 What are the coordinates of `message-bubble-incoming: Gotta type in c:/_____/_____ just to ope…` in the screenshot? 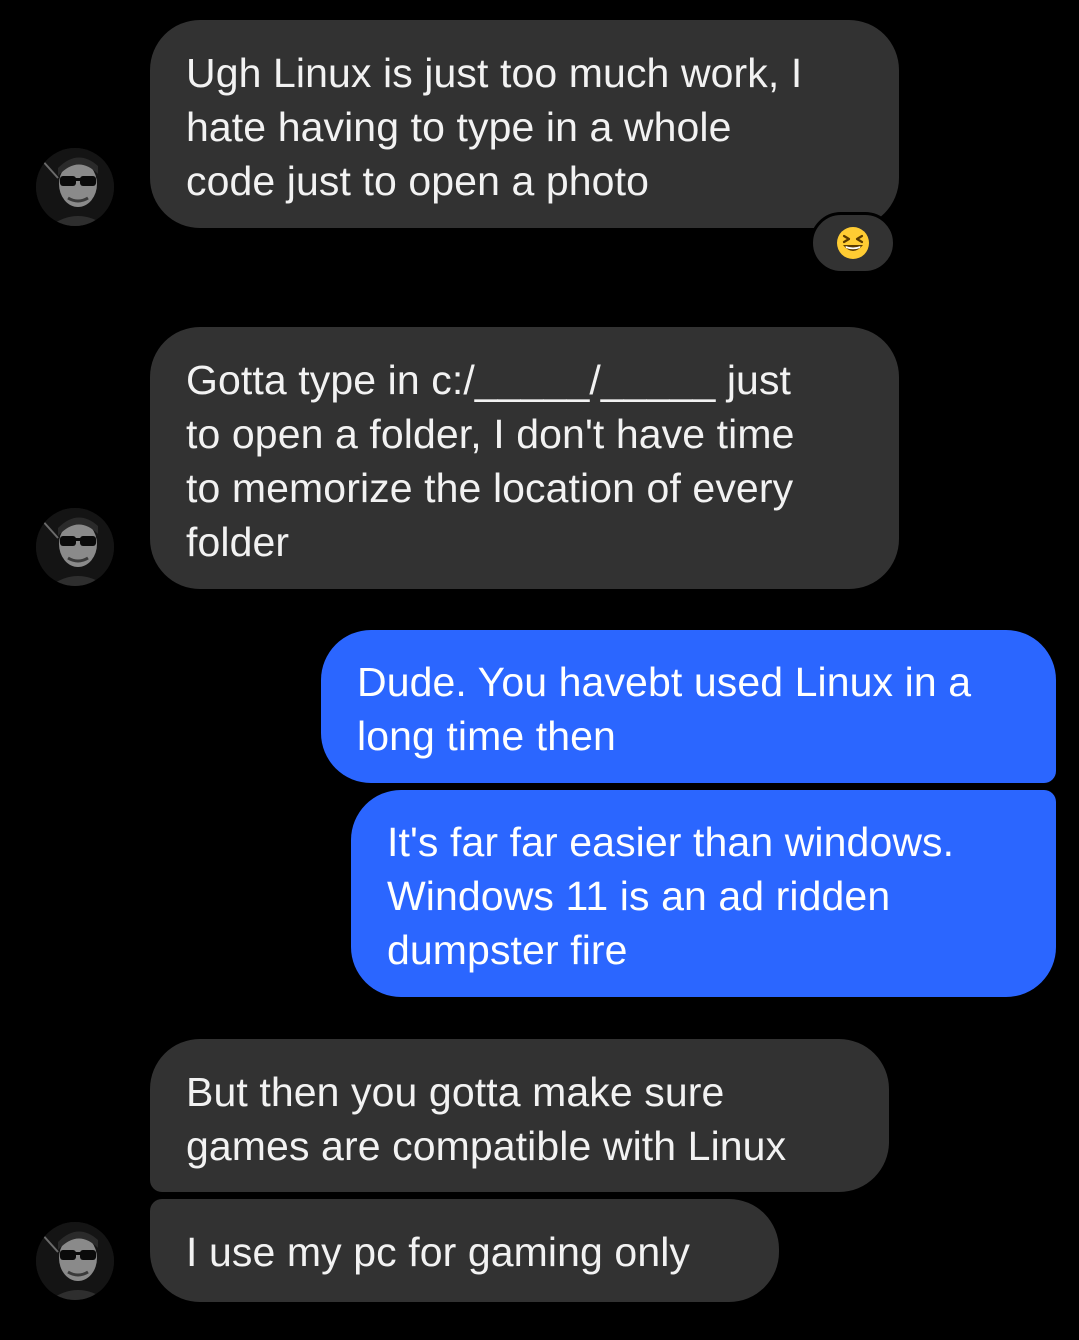 It's located at (524, 458).